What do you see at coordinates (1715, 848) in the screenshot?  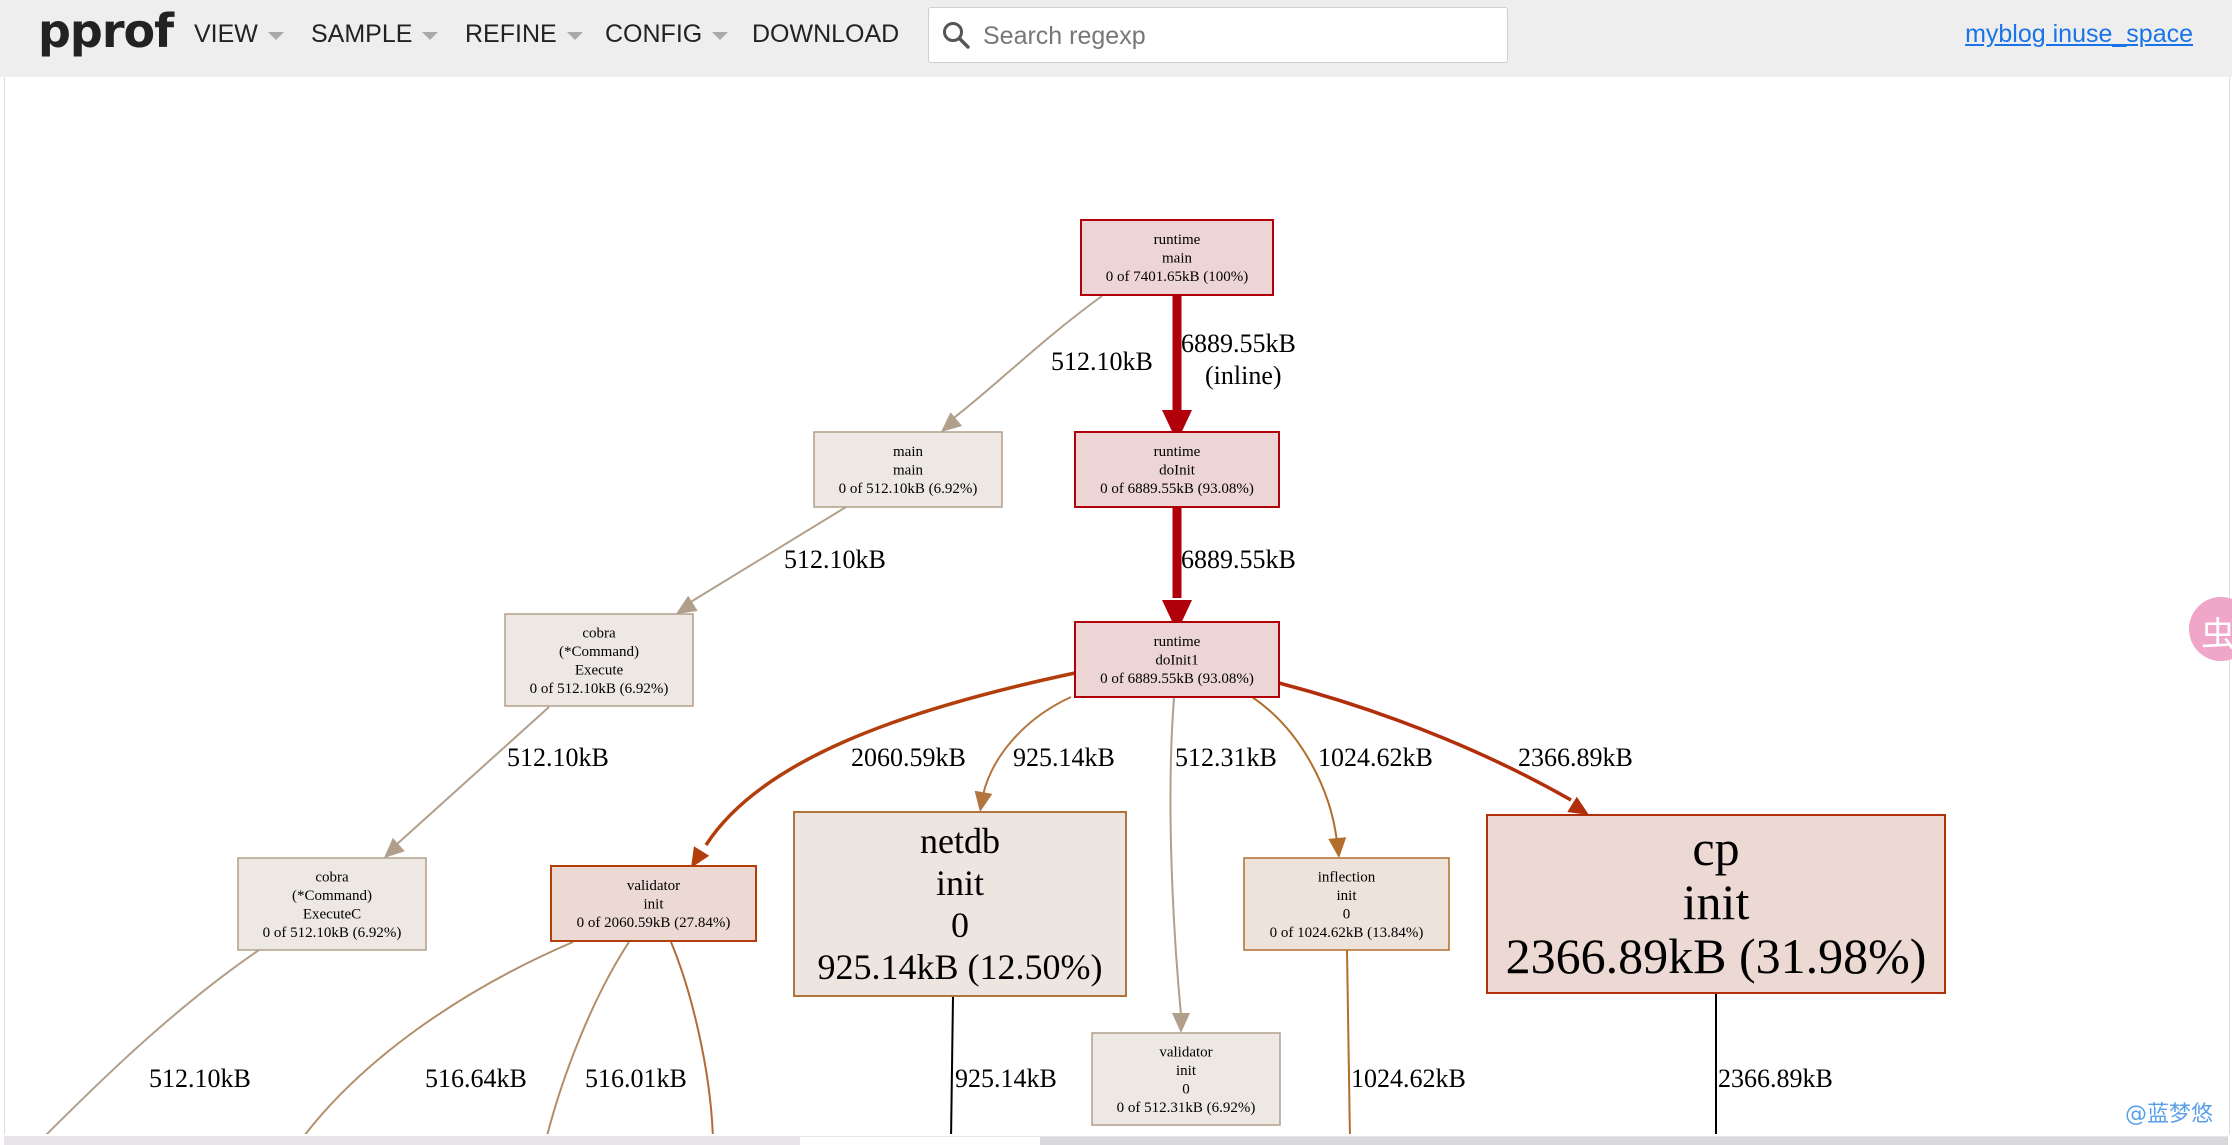 I see `node-label: cp` at bounding box center [1715, 848].